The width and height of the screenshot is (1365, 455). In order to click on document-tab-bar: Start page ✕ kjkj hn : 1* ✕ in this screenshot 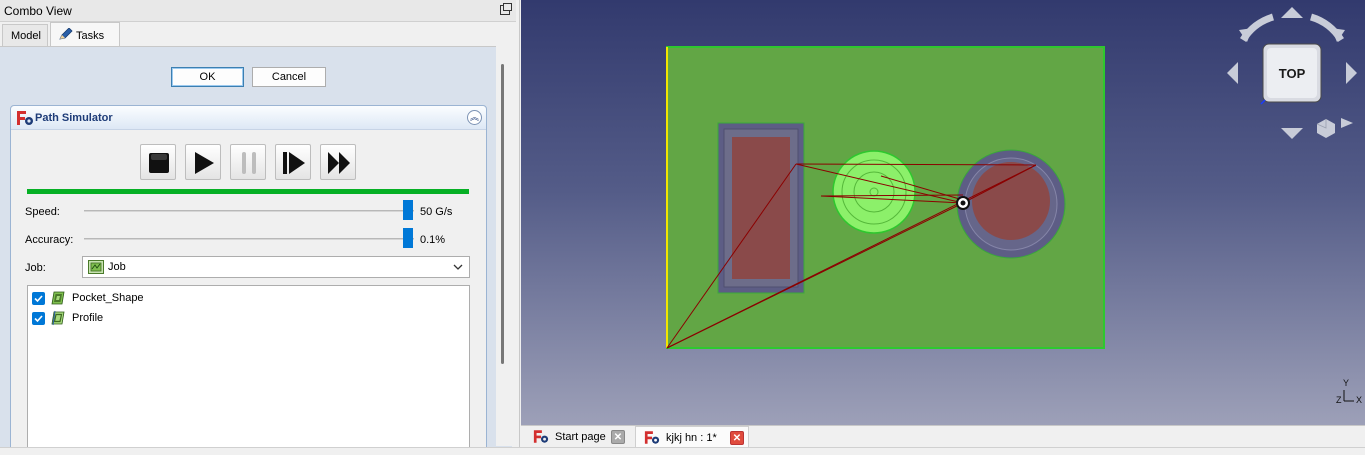, I will do `click(943, 436)`.